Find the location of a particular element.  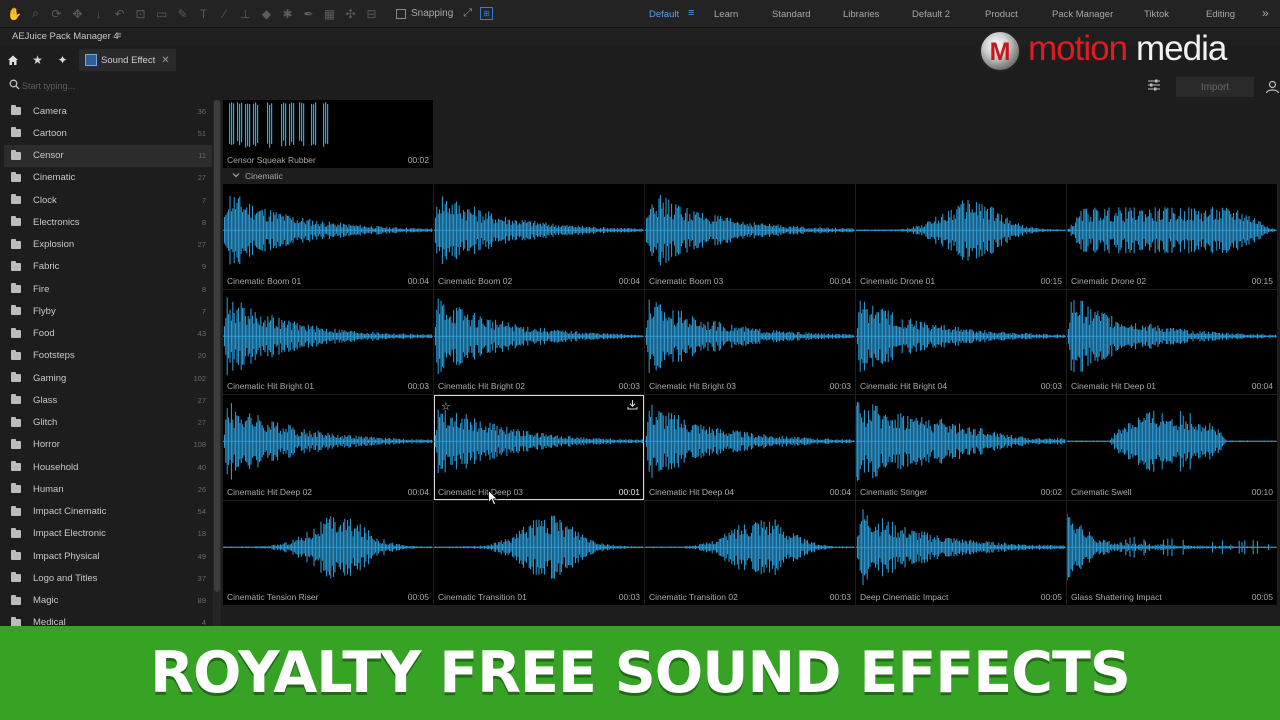

workspace-pack-manager: Pack Manager is located at coordinates (1082, 14).